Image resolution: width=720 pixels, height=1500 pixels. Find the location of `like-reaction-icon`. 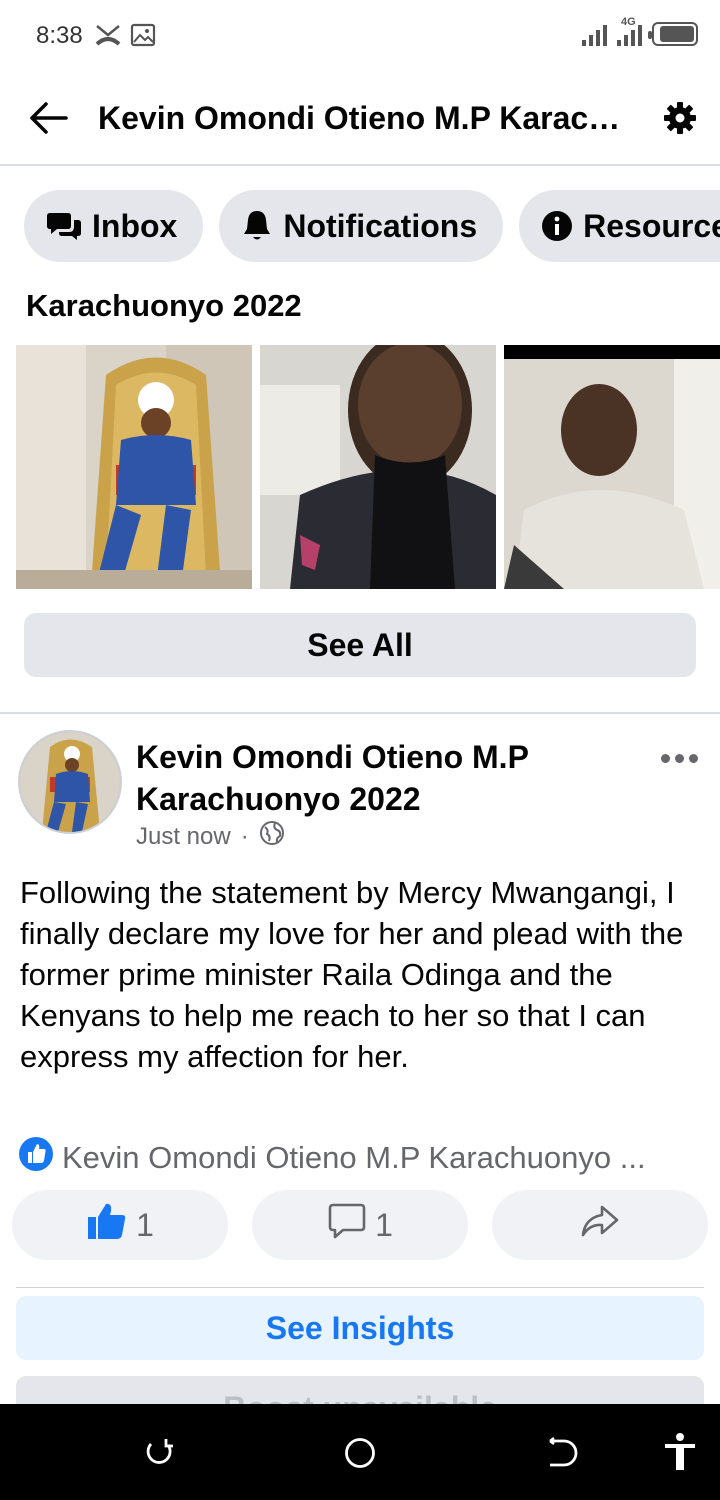

like-reaction-icon is located at coordinates (36, 1158).